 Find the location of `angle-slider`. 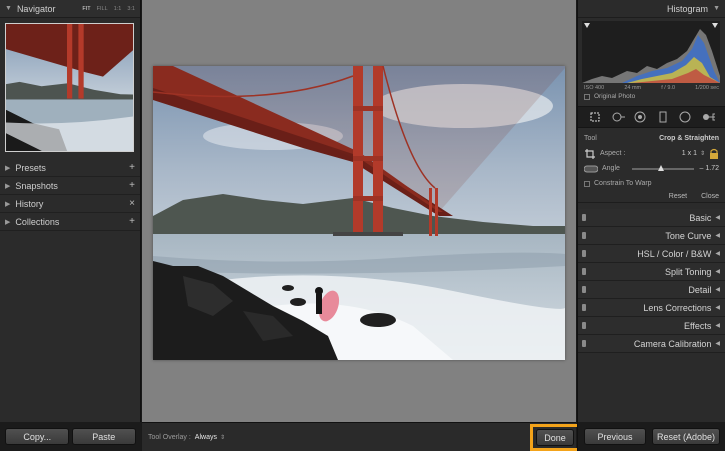

angle-slider is located at coordinates (662, 167).